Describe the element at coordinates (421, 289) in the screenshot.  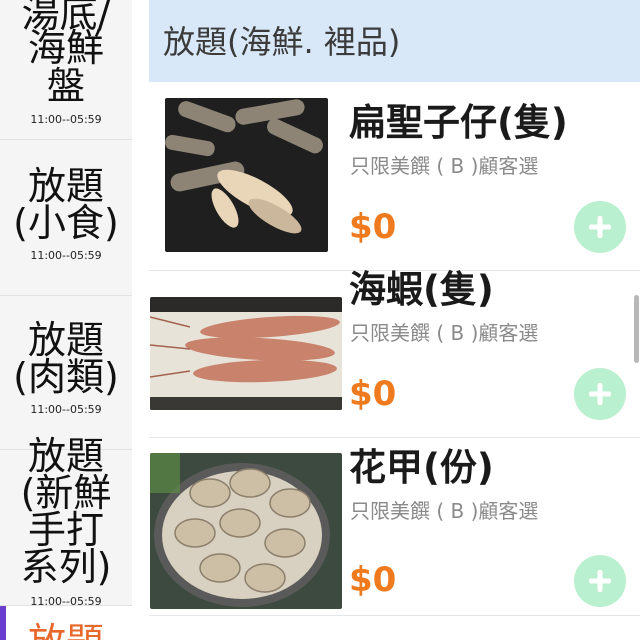
I see `item-name: 海蝦(隻)` at that location.